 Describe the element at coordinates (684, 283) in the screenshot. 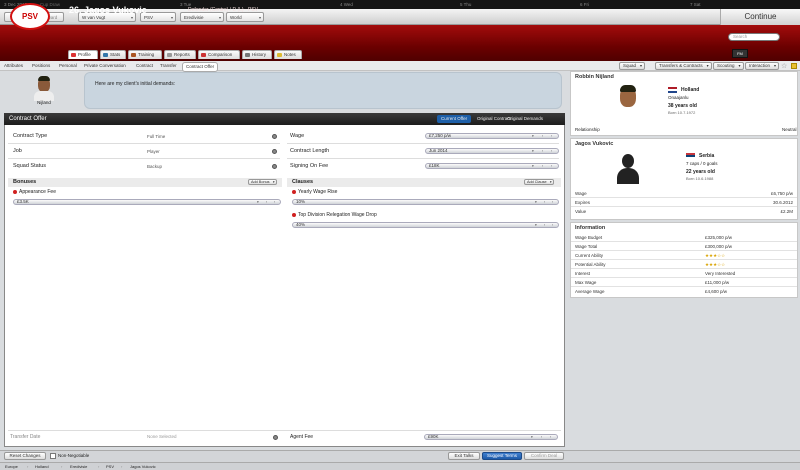

I see `info-row: Max Wage £11,000 p/w` at that location.